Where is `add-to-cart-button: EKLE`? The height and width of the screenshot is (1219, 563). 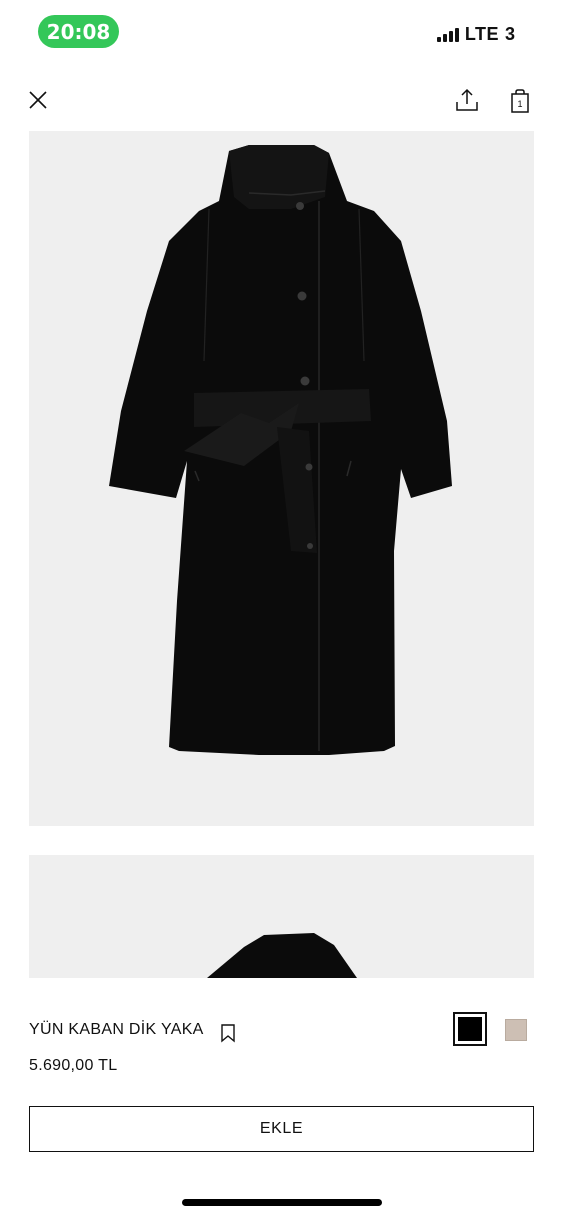
add-to-cart-button: EKLE is located at coordinates (281, 1129).